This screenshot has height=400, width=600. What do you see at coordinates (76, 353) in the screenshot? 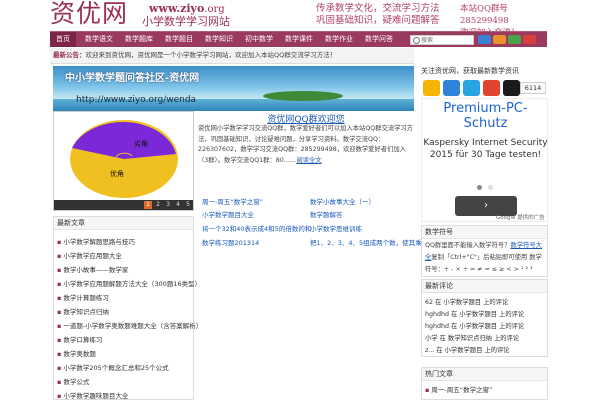
I see `list-item: 数学奥数题` at bounding box center [76, 353].